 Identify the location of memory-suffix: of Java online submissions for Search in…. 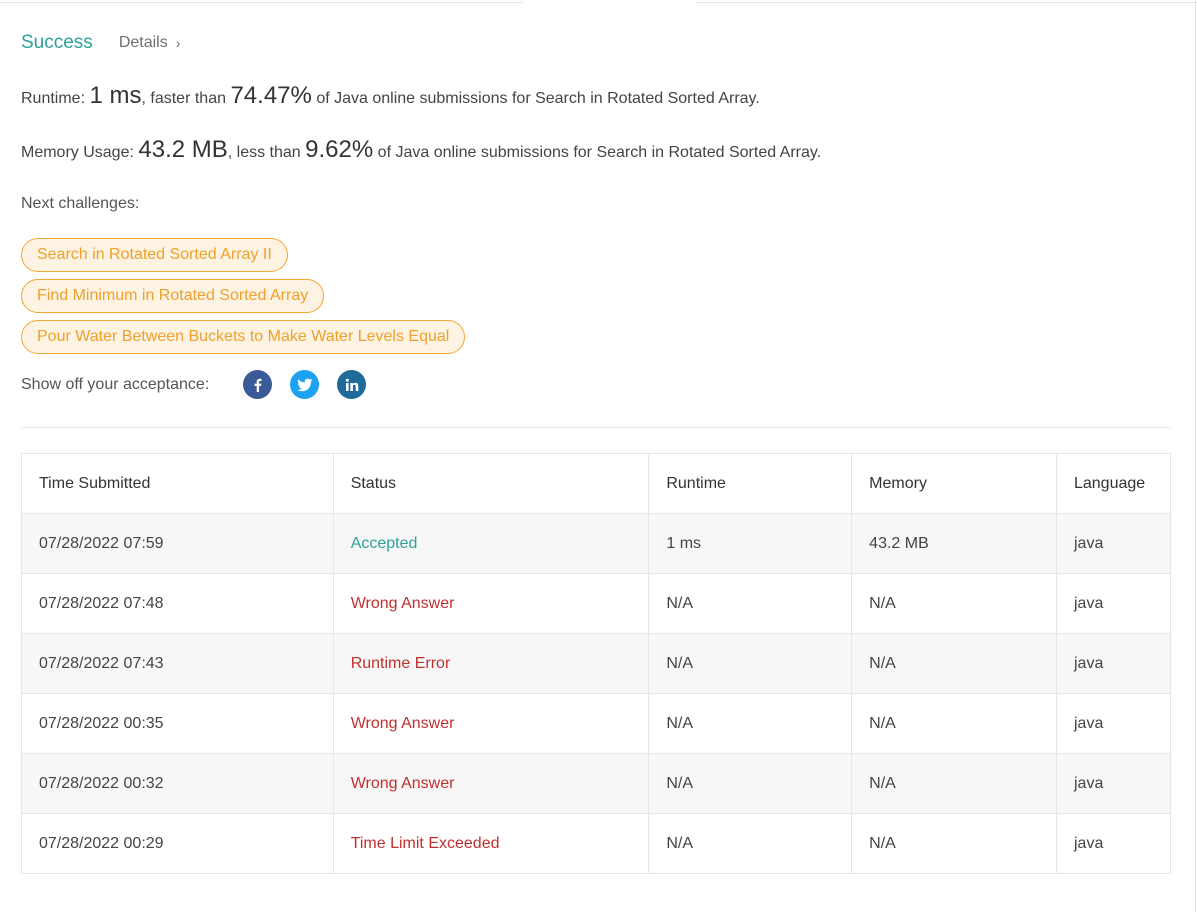
(599, 152).